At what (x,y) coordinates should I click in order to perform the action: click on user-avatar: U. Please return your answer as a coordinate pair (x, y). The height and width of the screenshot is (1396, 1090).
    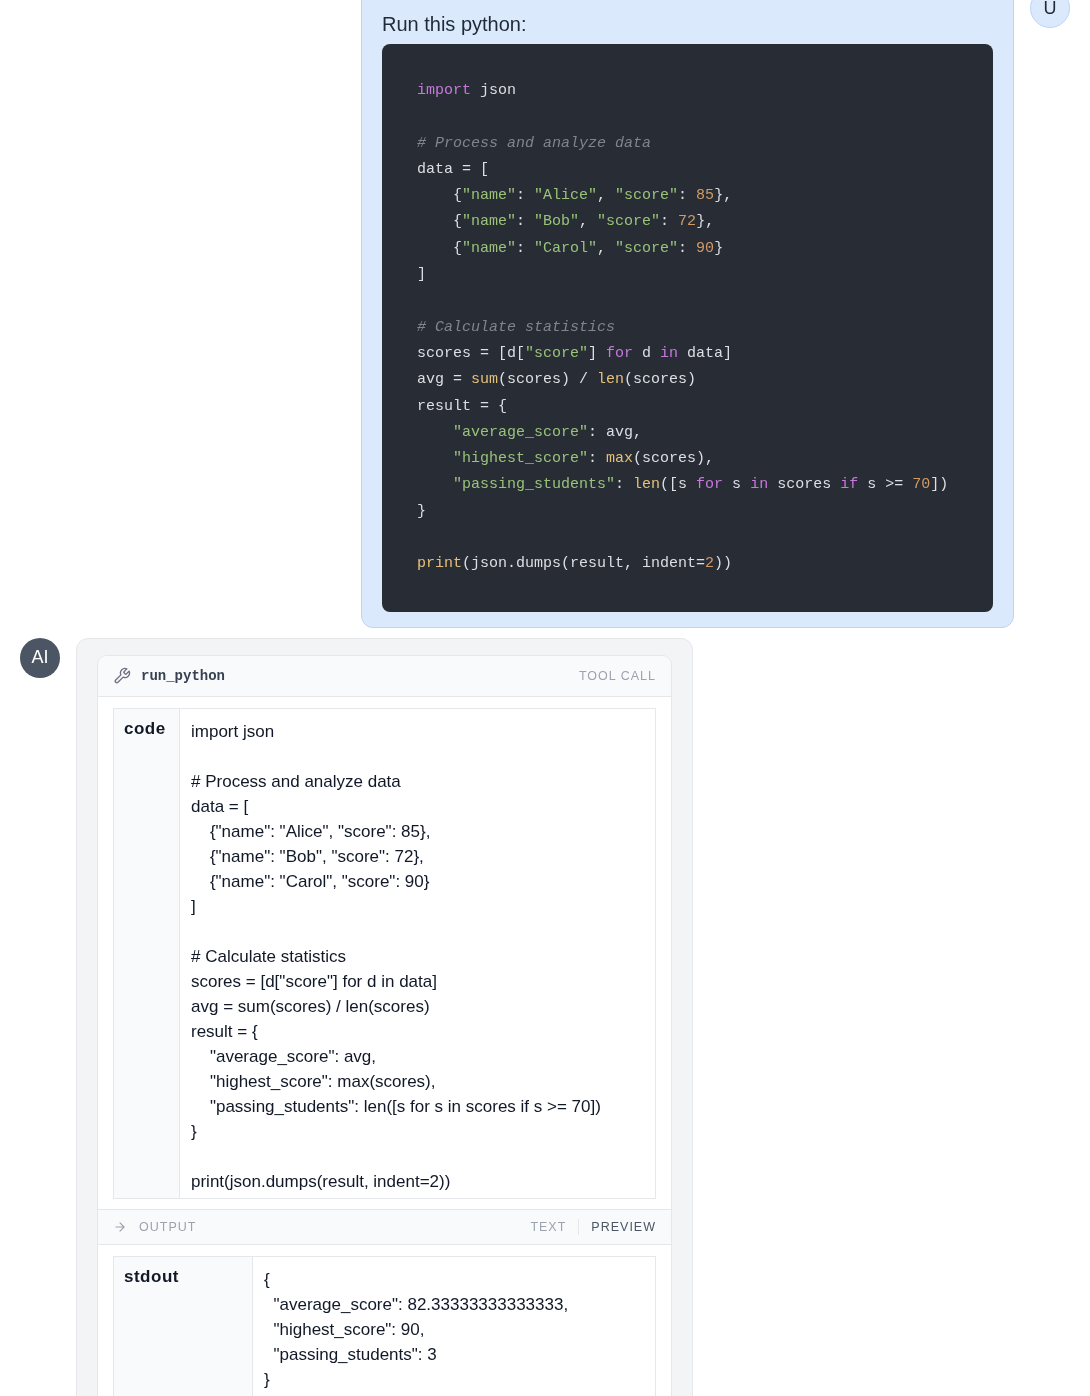
    Looking at the image, I should click on (1050, 14).